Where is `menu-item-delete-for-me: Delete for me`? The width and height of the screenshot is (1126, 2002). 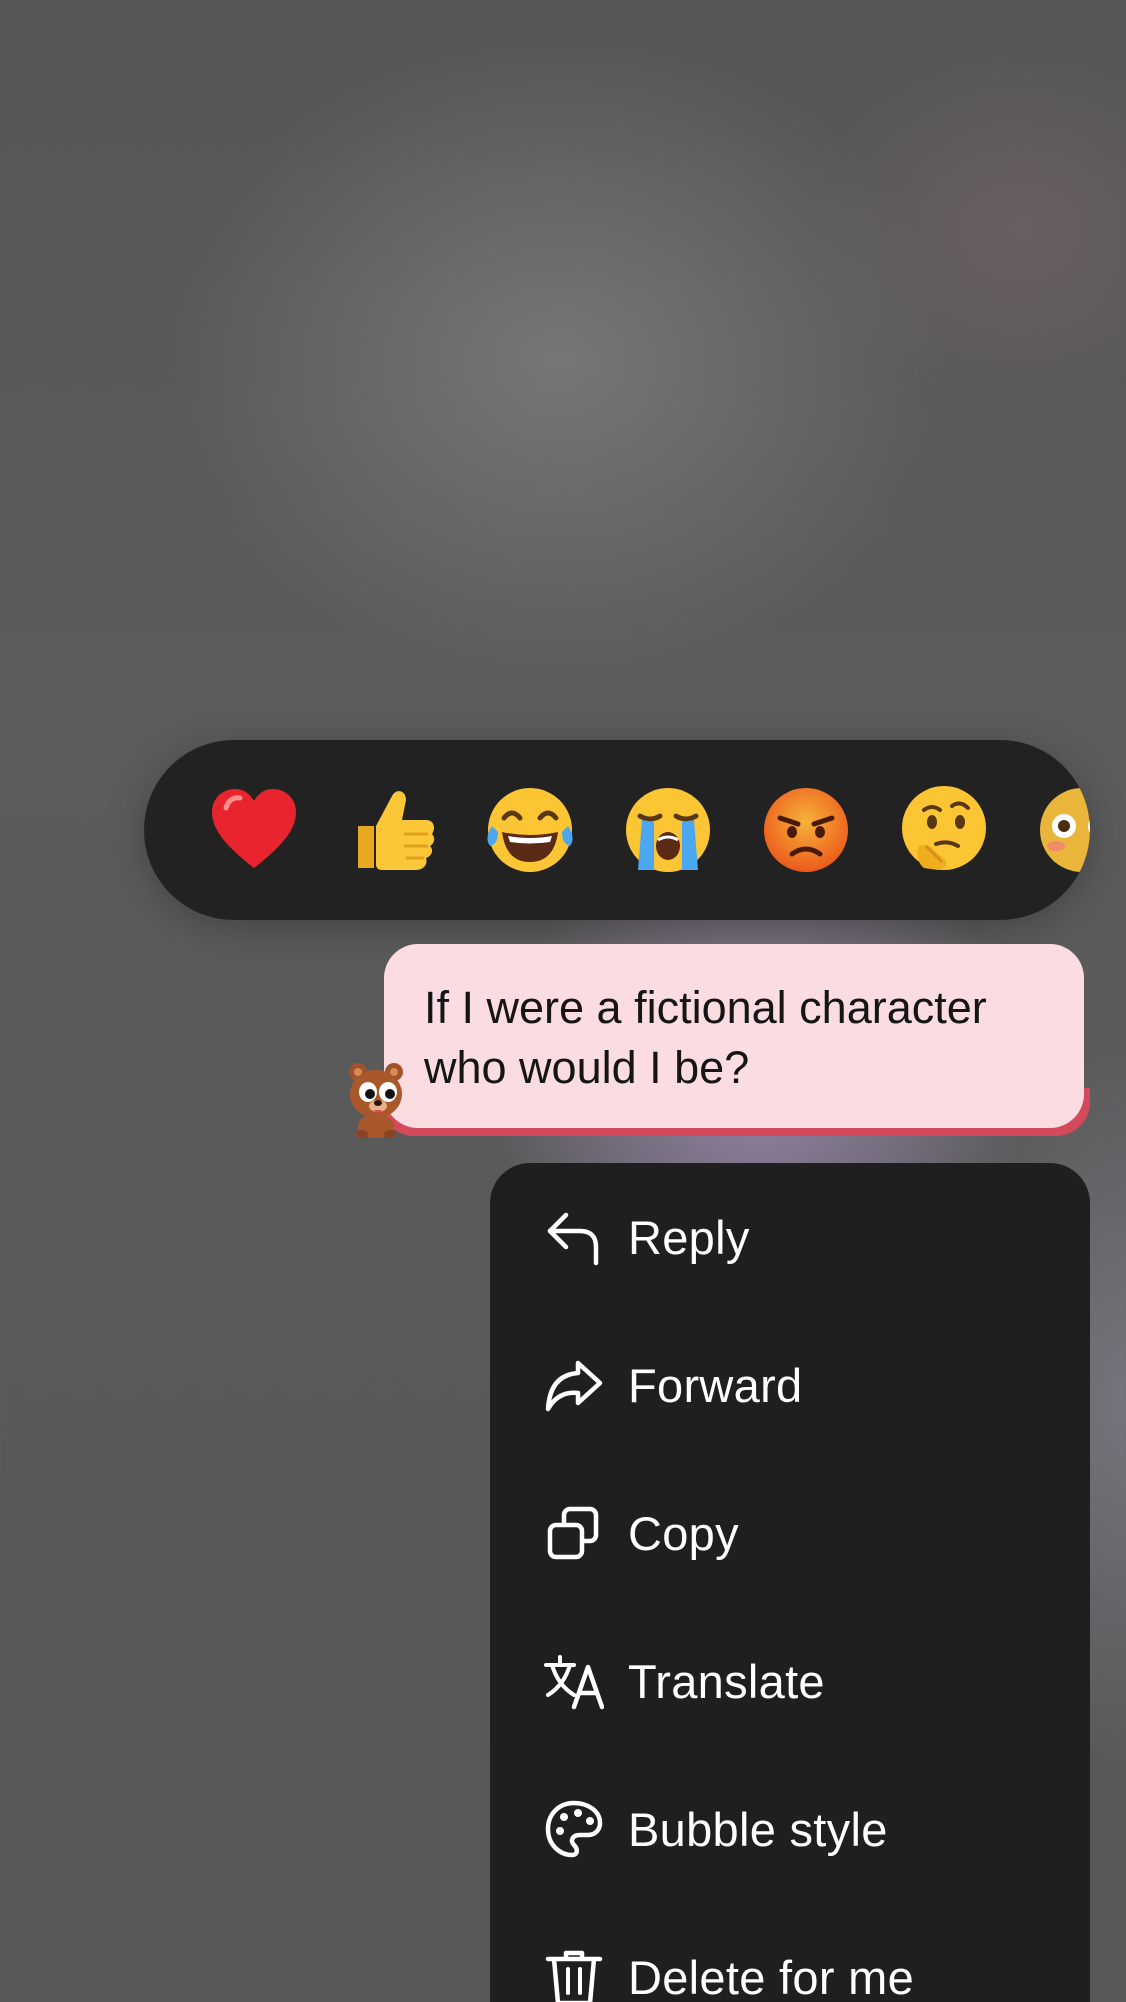 menu-item-delete-for-me: Delete for me is located at coordinates (790, 1952).